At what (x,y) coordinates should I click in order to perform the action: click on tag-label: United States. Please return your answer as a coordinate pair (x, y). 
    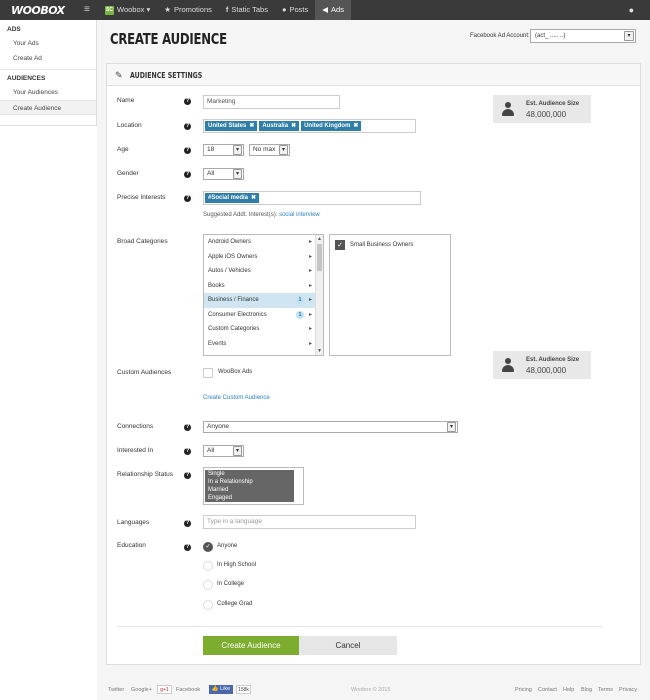
    Looking at the image, I should click on (227, 126).